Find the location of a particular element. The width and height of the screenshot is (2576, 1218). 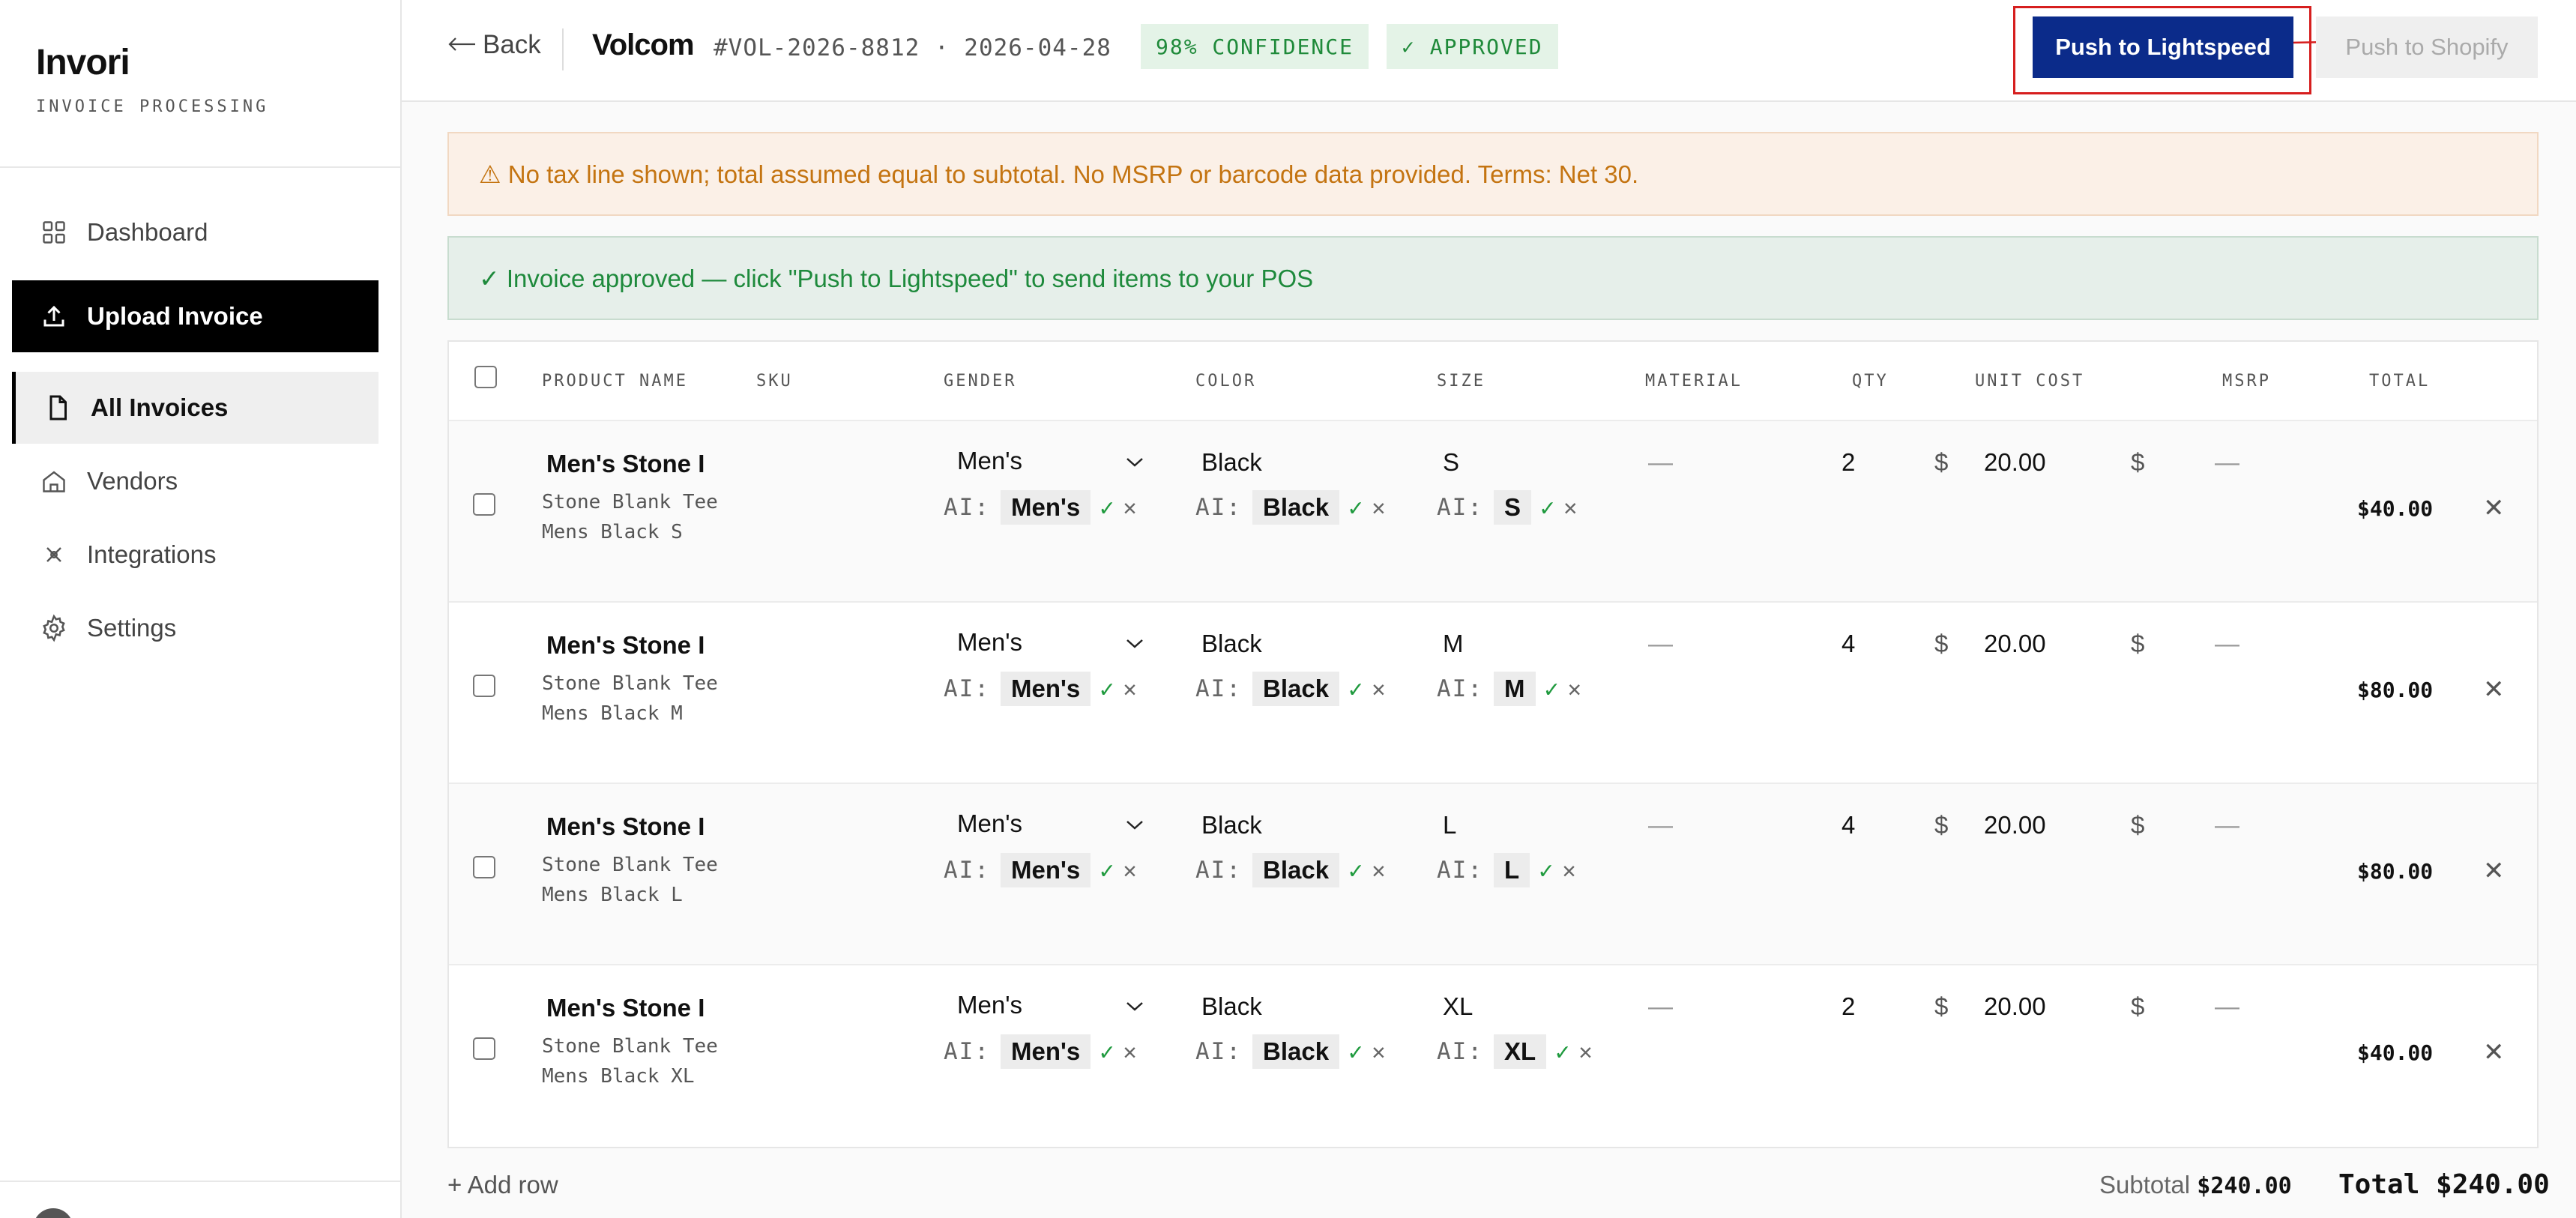

column-header: GENDER is located at coordinates (981, 381).